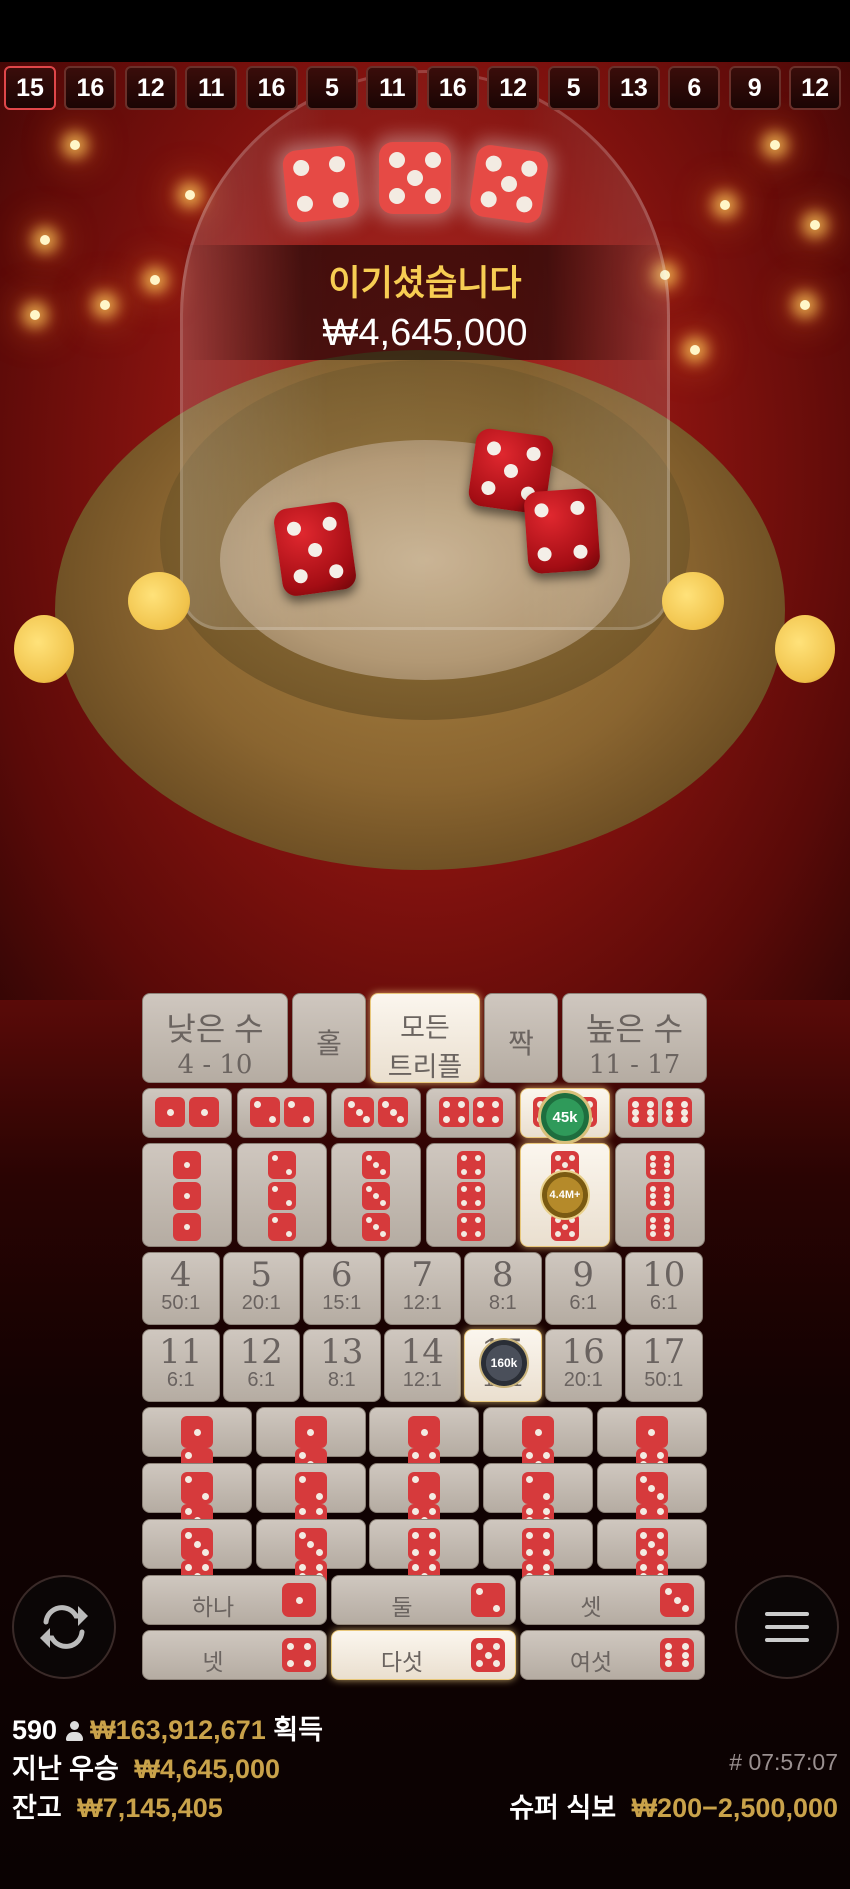 Image resolution: width=850 pixels, height=1889 pixels. I want to click on bet-any-triple-label: 트리플, so click(425, 1067).